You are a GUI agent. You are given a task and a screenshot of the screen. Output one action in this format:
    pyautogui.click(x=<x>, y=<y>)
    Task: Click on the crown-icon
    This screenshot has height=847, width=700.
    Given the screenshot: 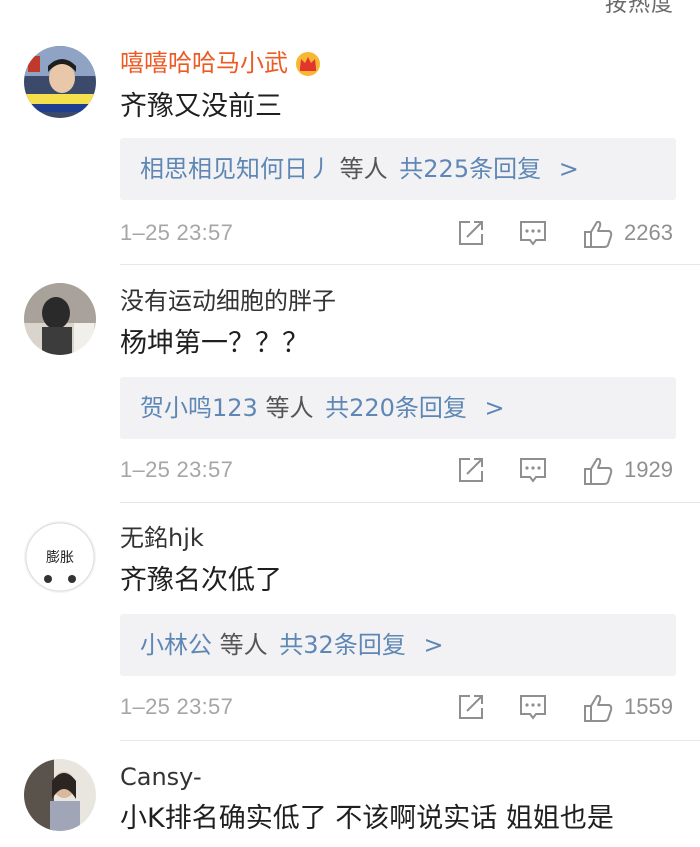 What is the action you would take?
    pyautogui.click(x=308, y=64)
    